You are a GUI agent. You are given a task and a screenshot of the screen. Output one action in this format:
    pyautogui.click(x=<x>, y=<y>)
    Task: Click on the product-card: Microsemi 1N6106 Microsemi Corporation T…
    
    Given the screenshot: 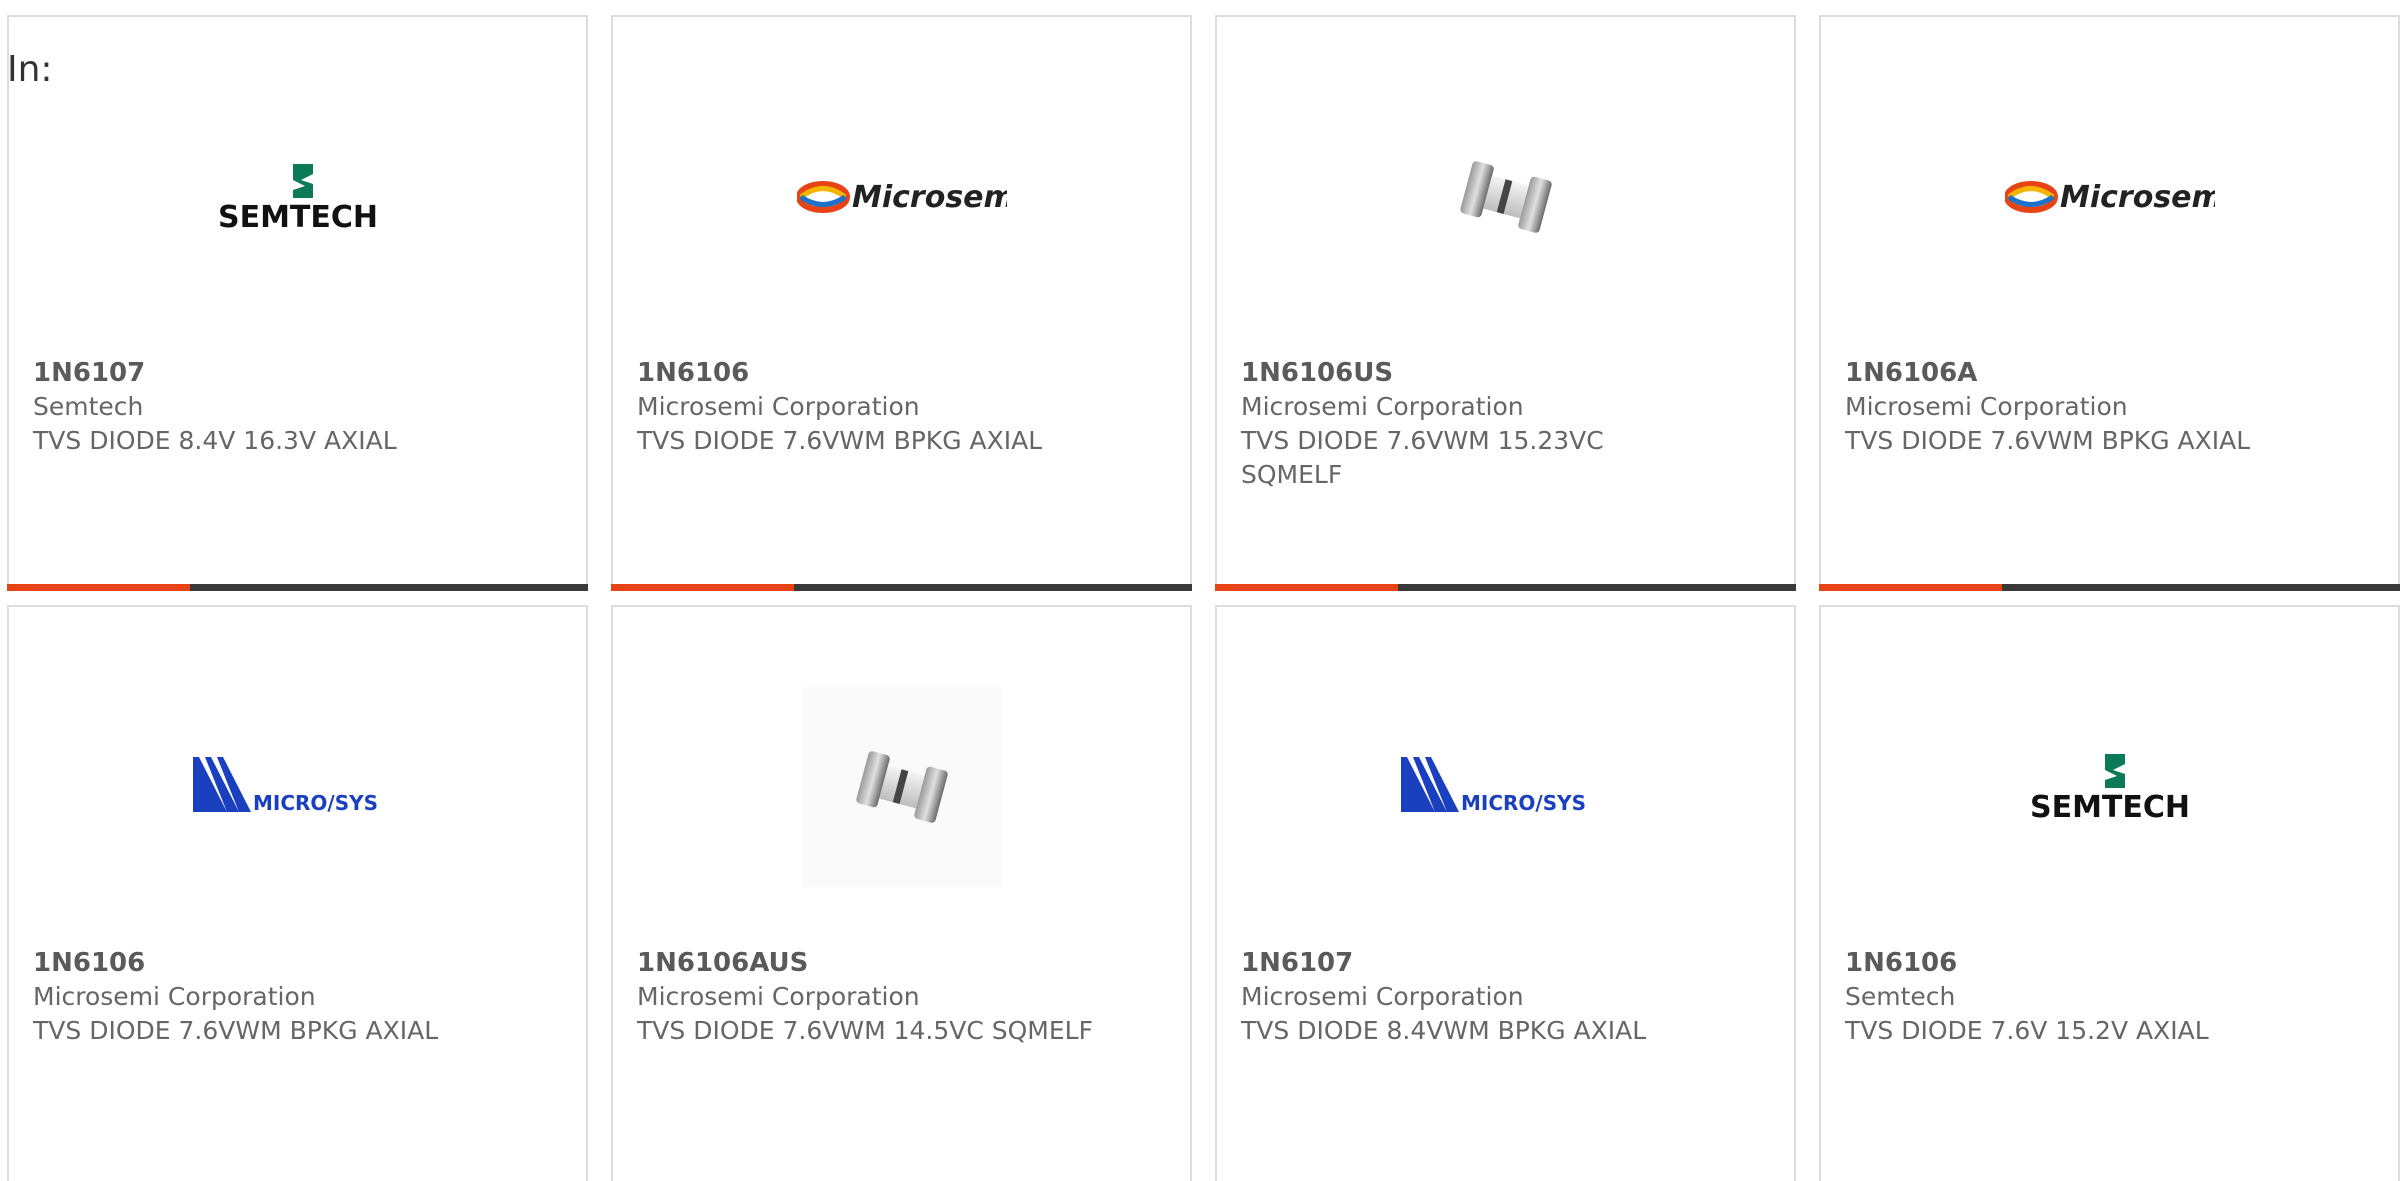 What is the action you would take?
    pyautogui.click(x=901, y=303)
    